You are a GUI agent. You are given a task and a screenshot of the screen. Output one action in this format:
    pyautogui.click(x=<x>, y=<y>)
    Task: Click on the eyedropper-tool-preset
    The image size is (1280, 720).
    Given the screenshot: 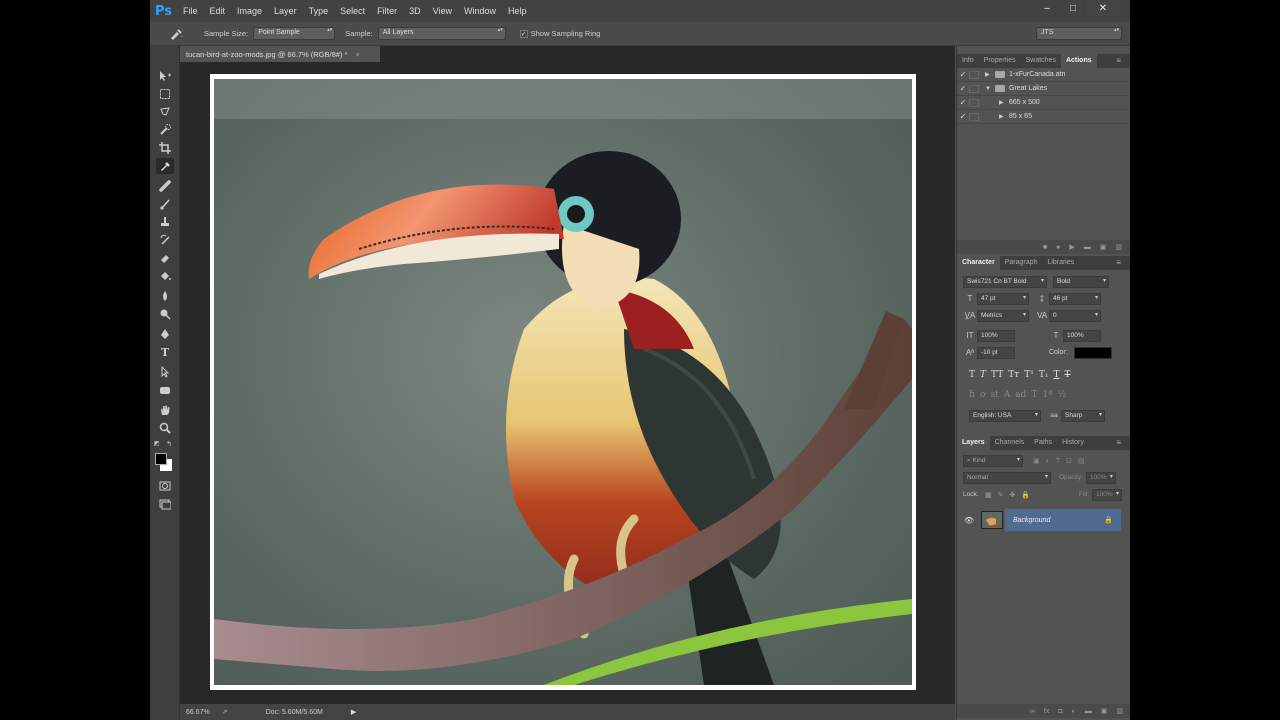 What is the action you would take?
    pyautogui.click(x=180, y=34)
    